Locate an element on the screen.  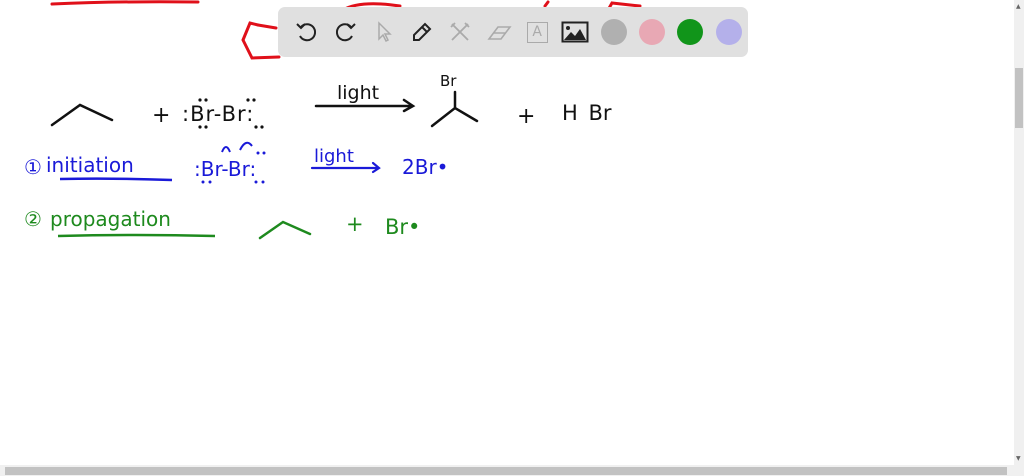
bromopropane-skeletal is located at coordinates (454, 109).